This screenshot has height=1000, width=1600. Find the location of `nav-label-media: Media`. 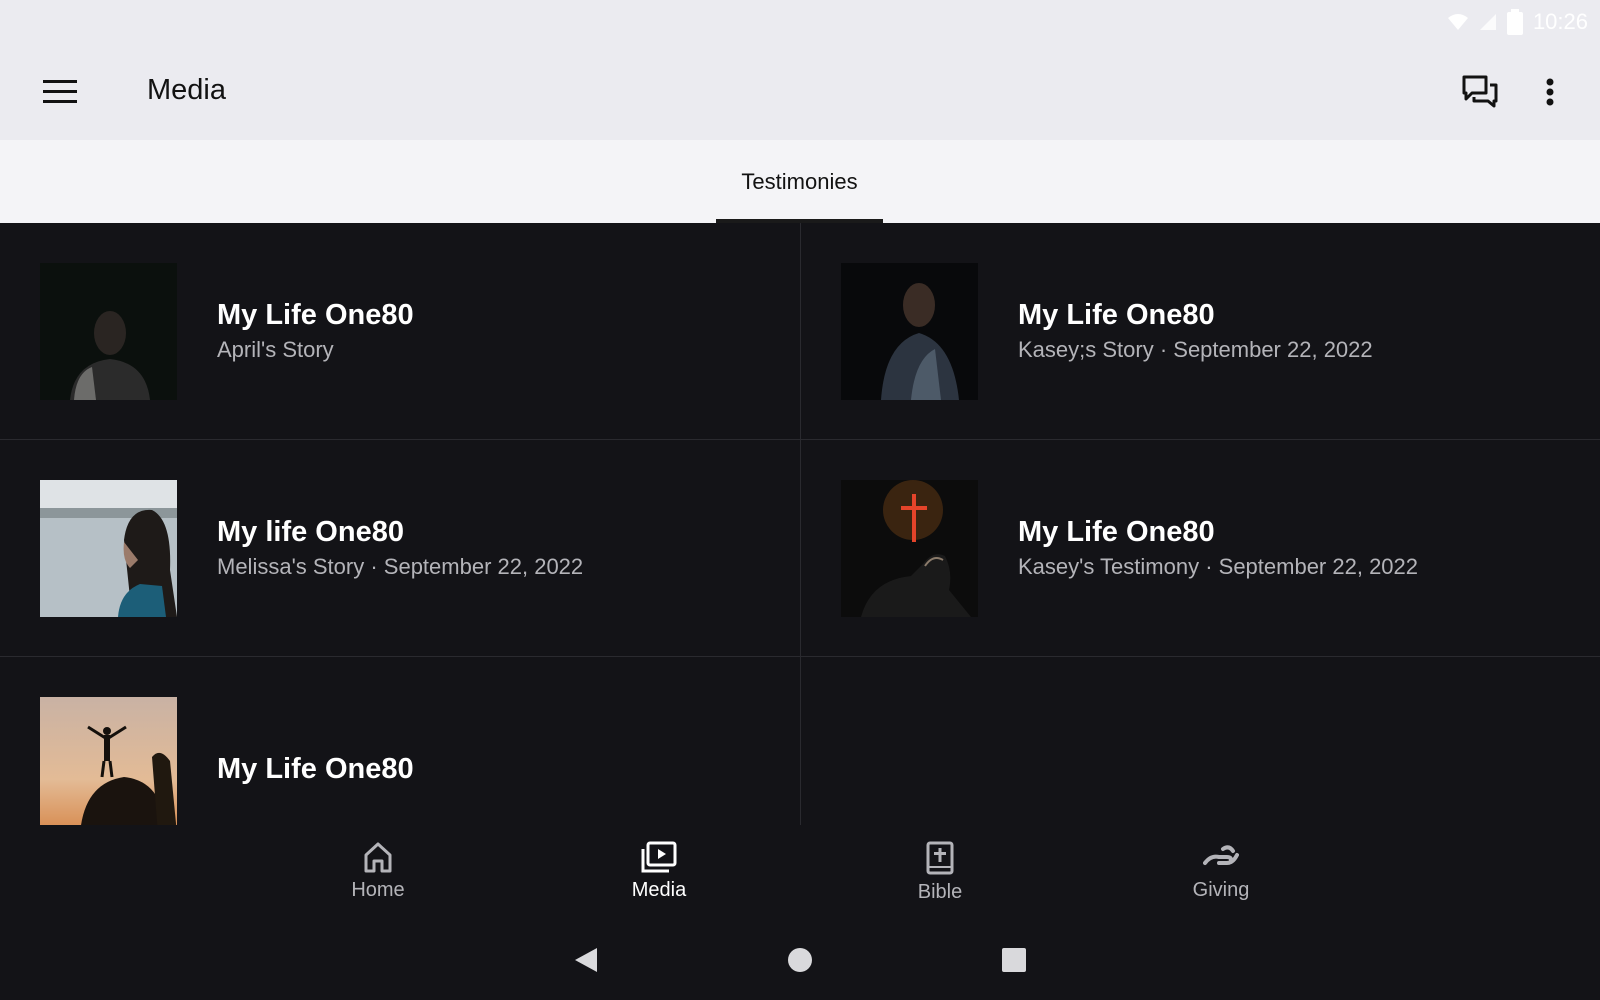

nav-label-media: Media is located at coordinates (659, 890).